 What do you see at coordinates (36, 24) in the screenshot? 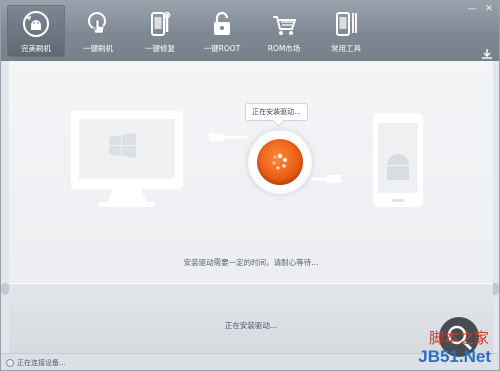
I see `android-refresh-icon` at bounding box center [36, 24].